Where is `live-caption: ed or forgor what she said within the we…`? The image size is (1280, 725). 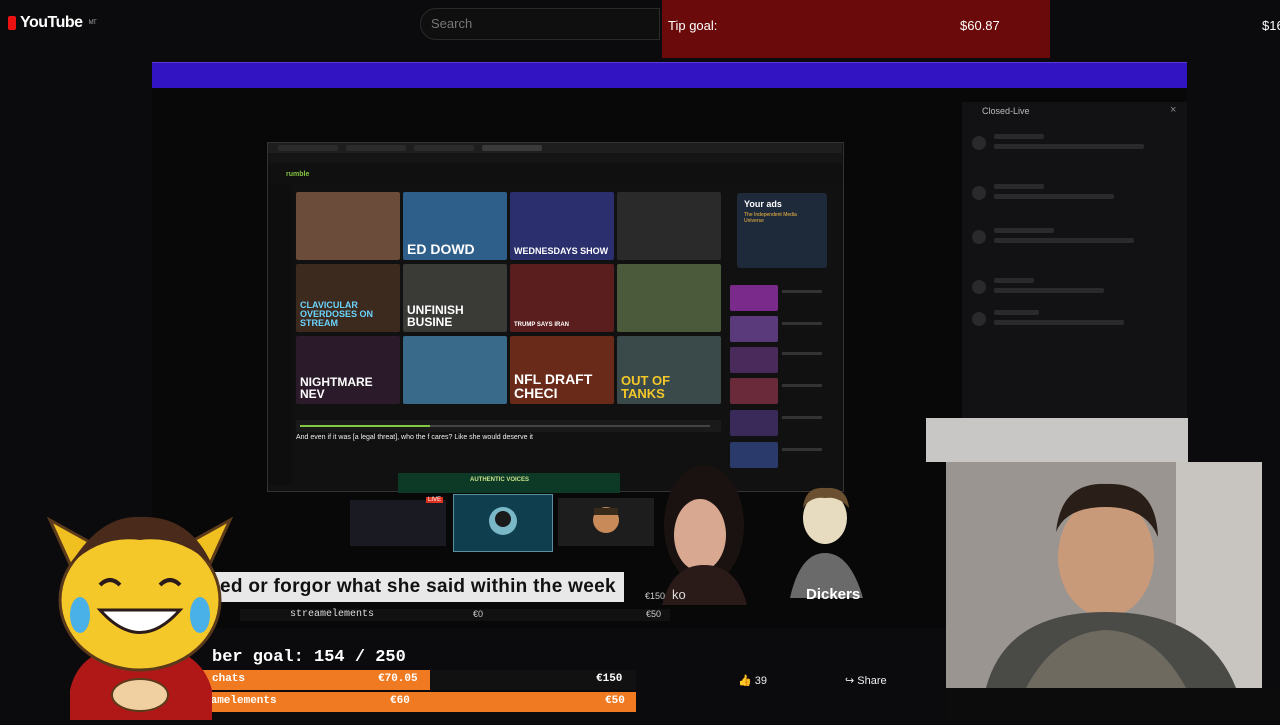 live-caption: ed or forgor what she said within the we… is located at coordinates (418, 587).